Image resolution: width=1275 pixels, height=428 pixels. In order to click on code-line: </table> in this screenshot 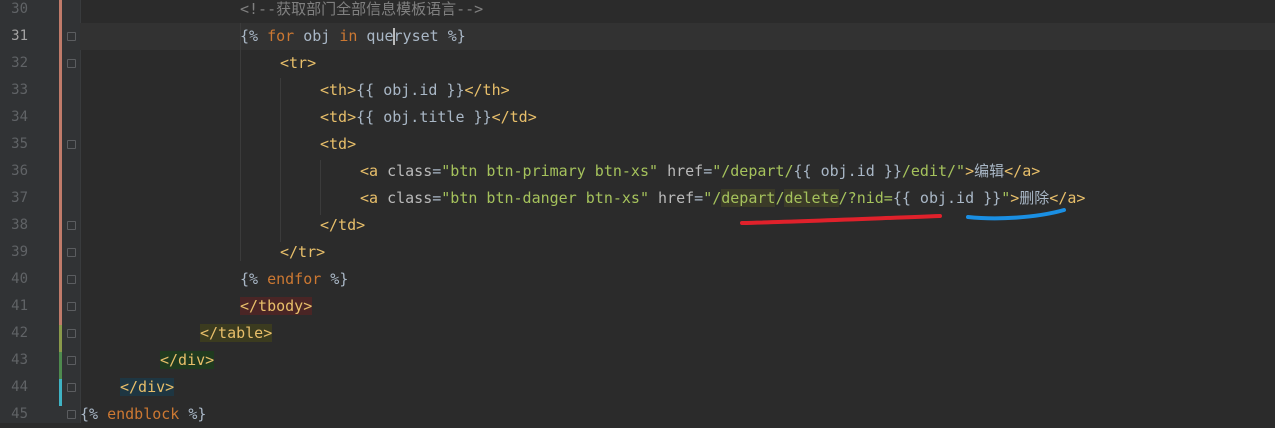, I will do `click(236, 333)`.